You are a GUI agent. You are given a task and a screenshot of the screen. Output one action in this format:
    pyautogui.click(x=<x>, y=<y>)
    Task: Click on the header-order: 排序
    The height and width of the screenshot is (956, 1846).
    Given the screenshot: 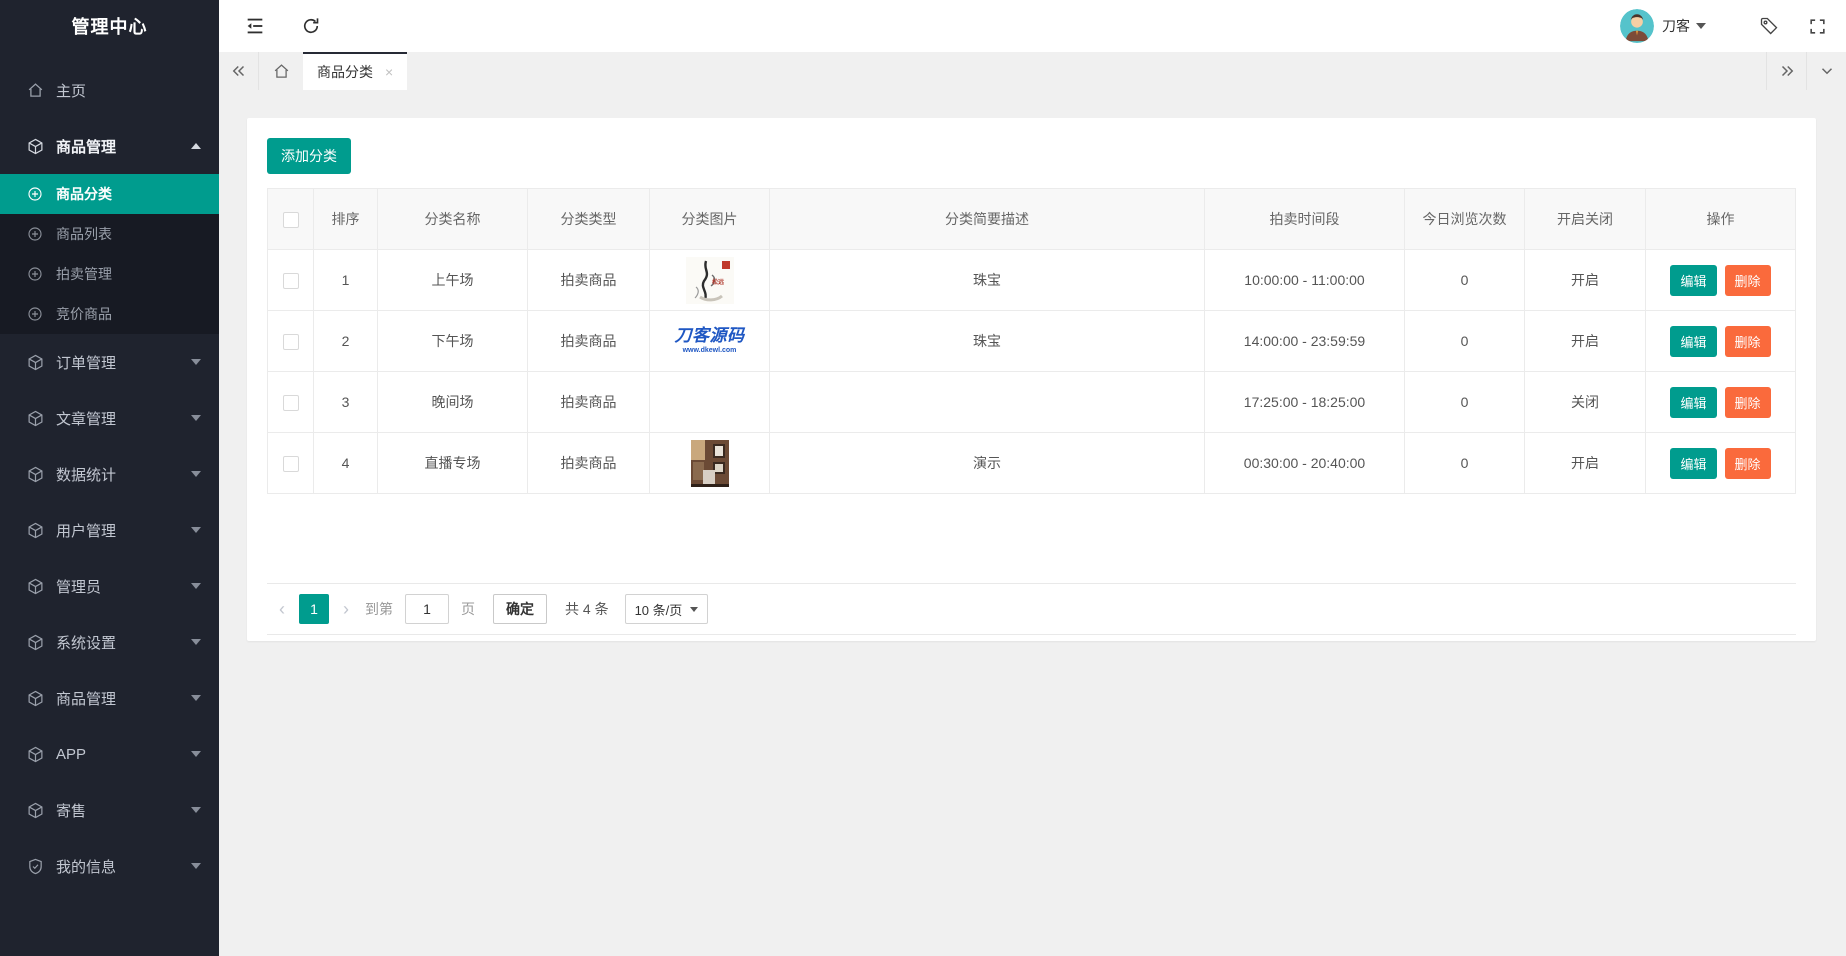 What is the action you would take?
    pyautogui.click(x=345, y=219)
    